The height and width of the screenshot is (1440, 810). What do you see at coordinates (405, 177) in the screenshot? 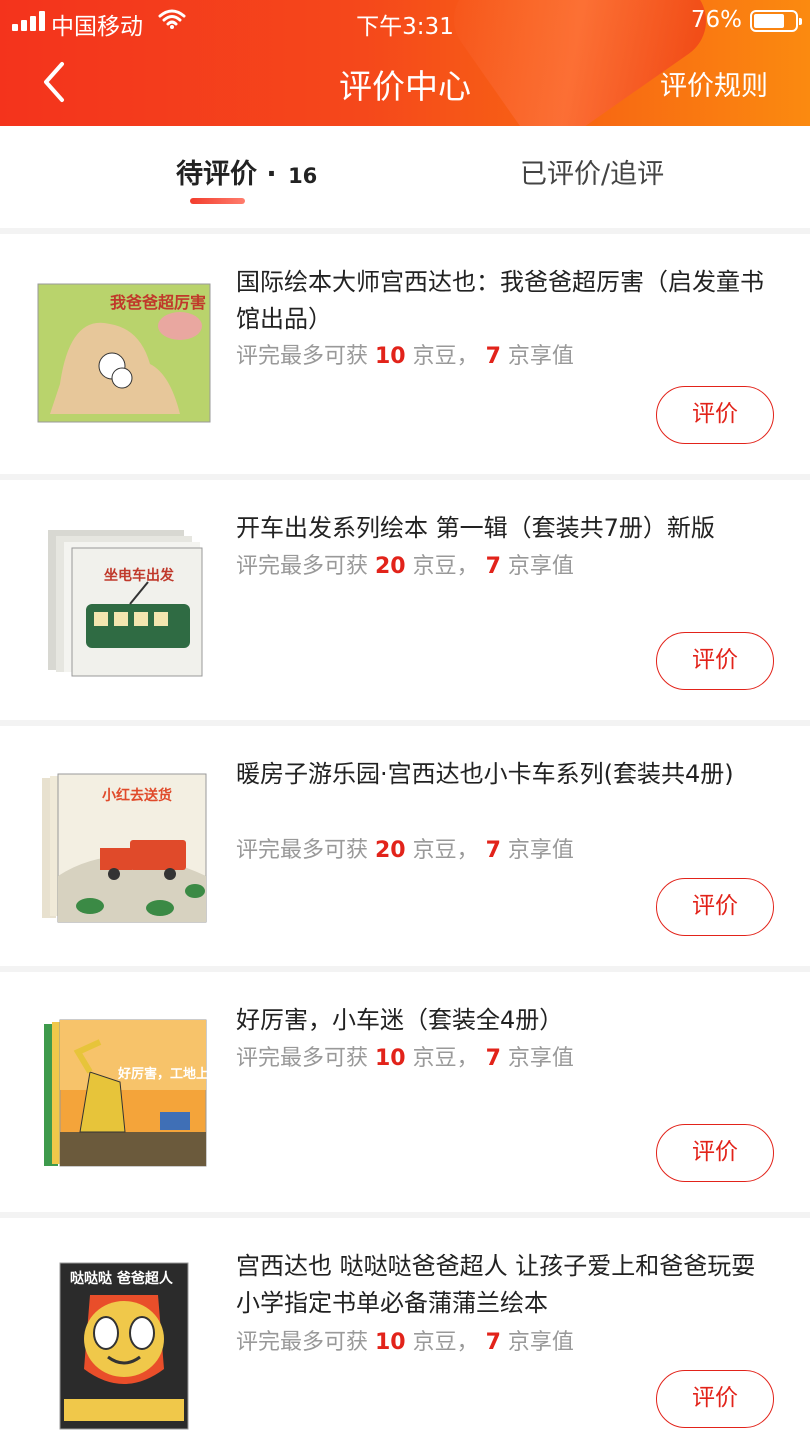
I see `tab-bar: 待评价 · 16 已评价/追评` at bounding box center [405, 177].